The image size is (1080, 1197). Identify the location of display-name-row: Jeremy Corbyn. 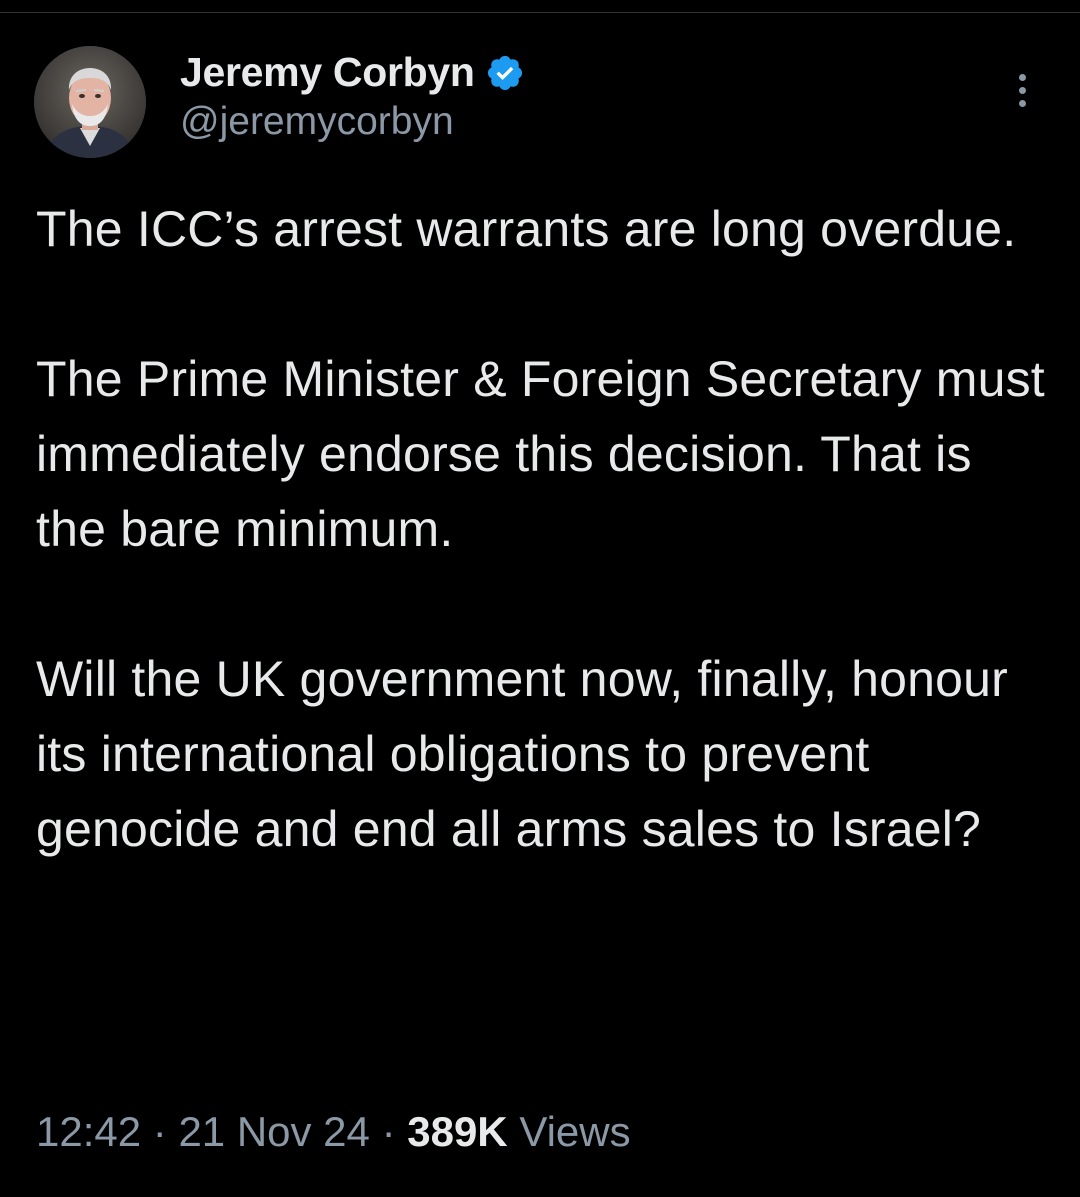
(352, 72).